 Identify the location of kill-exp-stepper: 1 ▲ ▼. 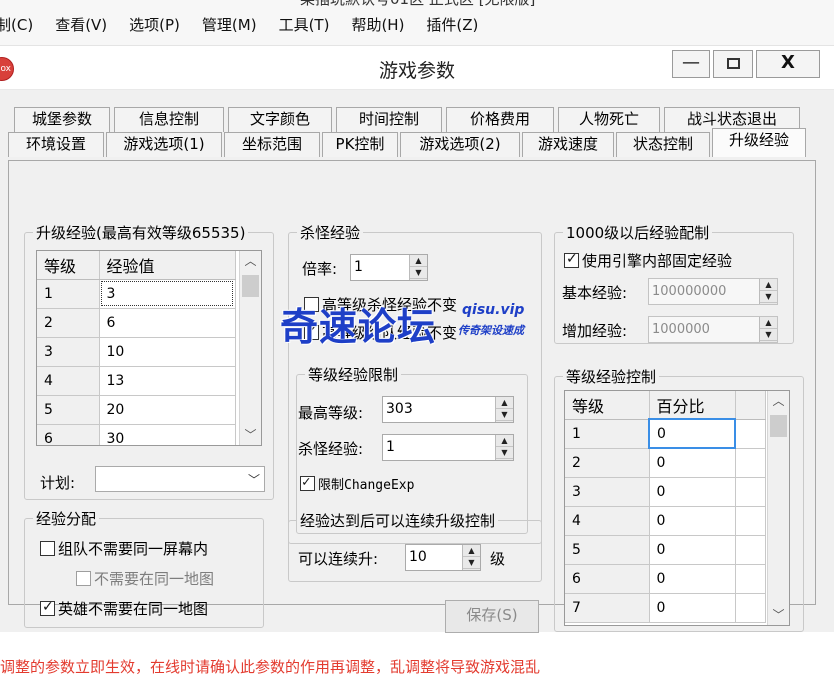
(448, 447).